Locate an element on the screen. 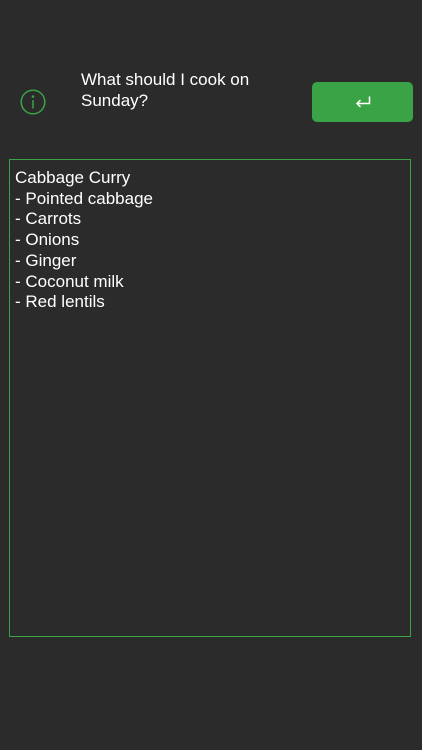 Image resolution: width=422 pixels, height=750 pixels. recipe-title: Cabbage Curry is located at coordinates (73, 177).